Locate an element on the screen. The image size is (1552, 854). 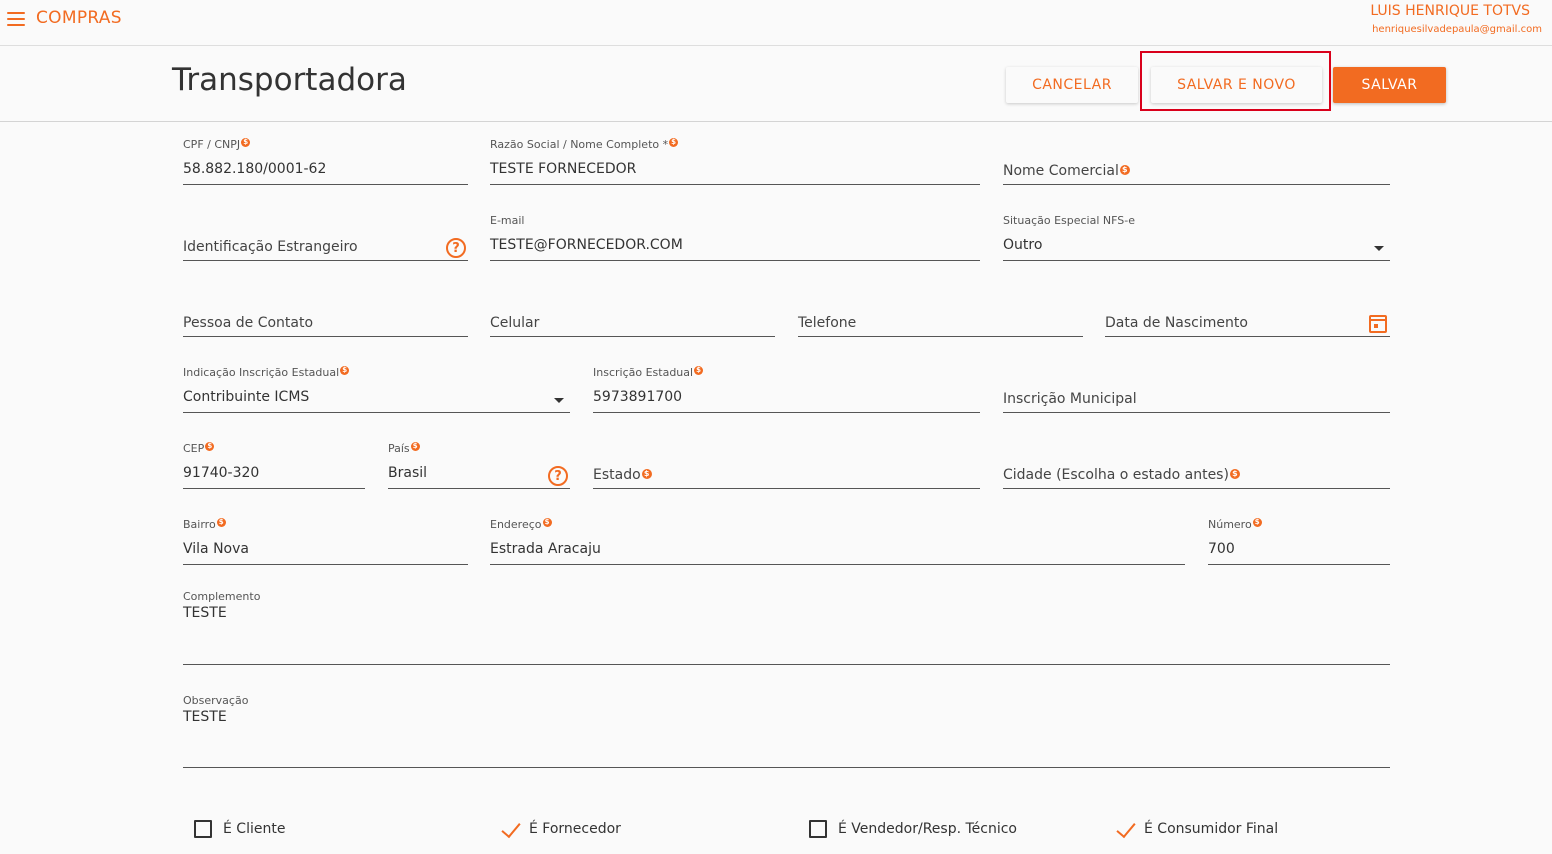
cancel-button: CANCELAR is located at coordinates (1072, 85).